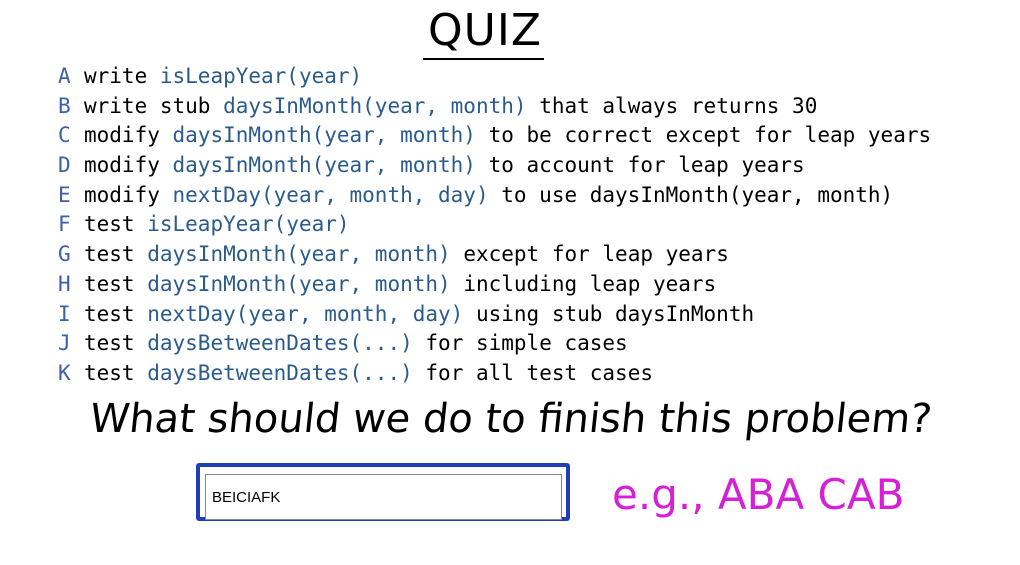 The height and width of the screenshot is (565, 1020). What do you see at coordinates (646, 165) in the screenshot?
I see `task-rest: to account for leap years` at bounding box center [646, 165].